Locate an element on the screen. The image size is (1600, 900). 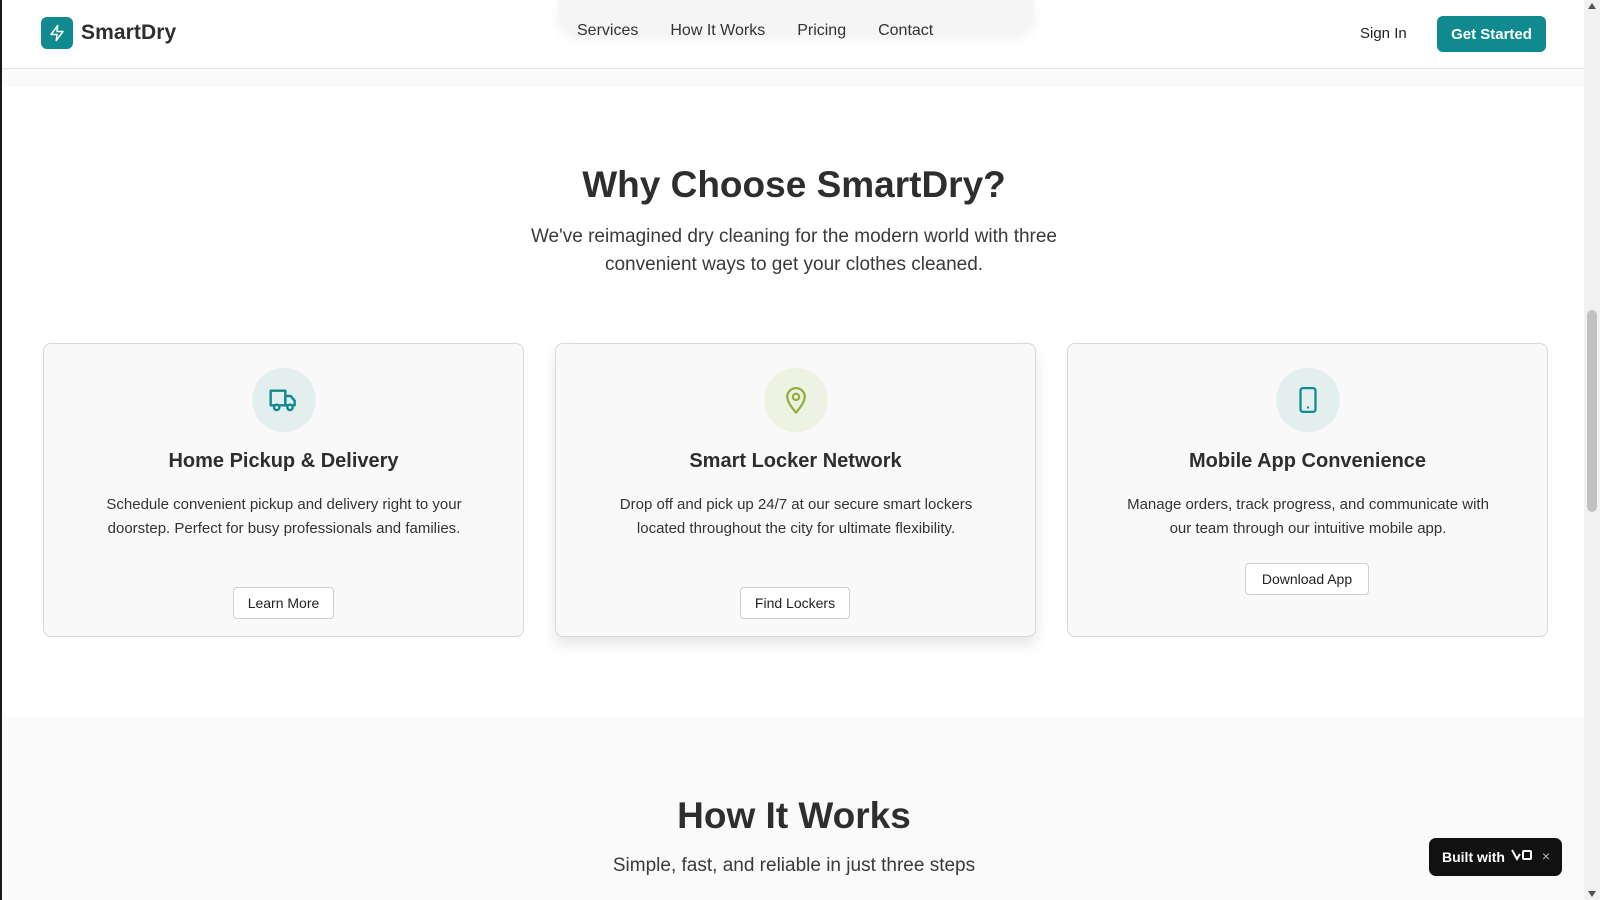
nav-how-it-works: How It Works is located at coordinates (717, 31).